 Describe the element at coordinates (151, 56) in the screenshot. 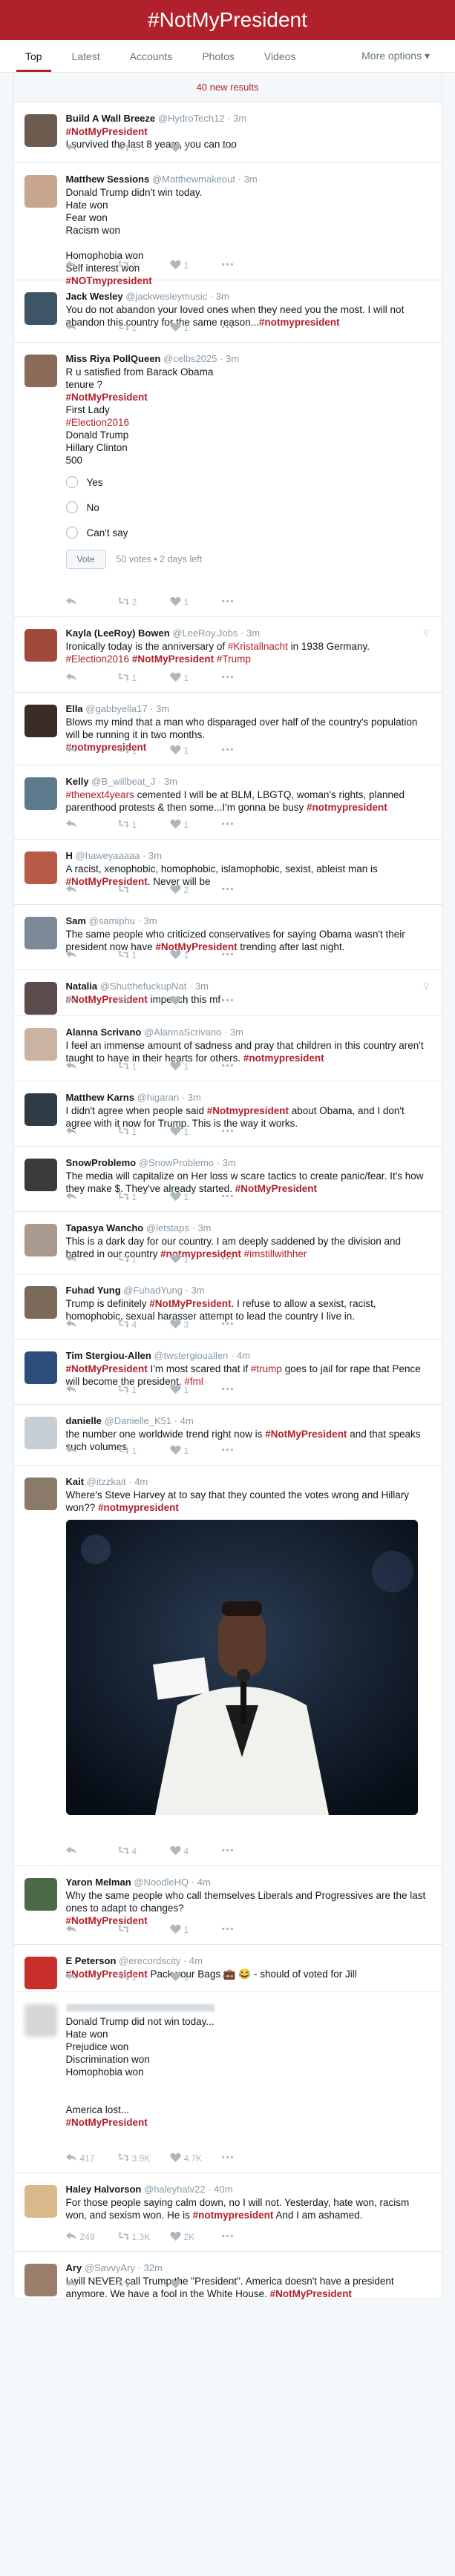

I see `tab-accounts: Accounts` at that location.